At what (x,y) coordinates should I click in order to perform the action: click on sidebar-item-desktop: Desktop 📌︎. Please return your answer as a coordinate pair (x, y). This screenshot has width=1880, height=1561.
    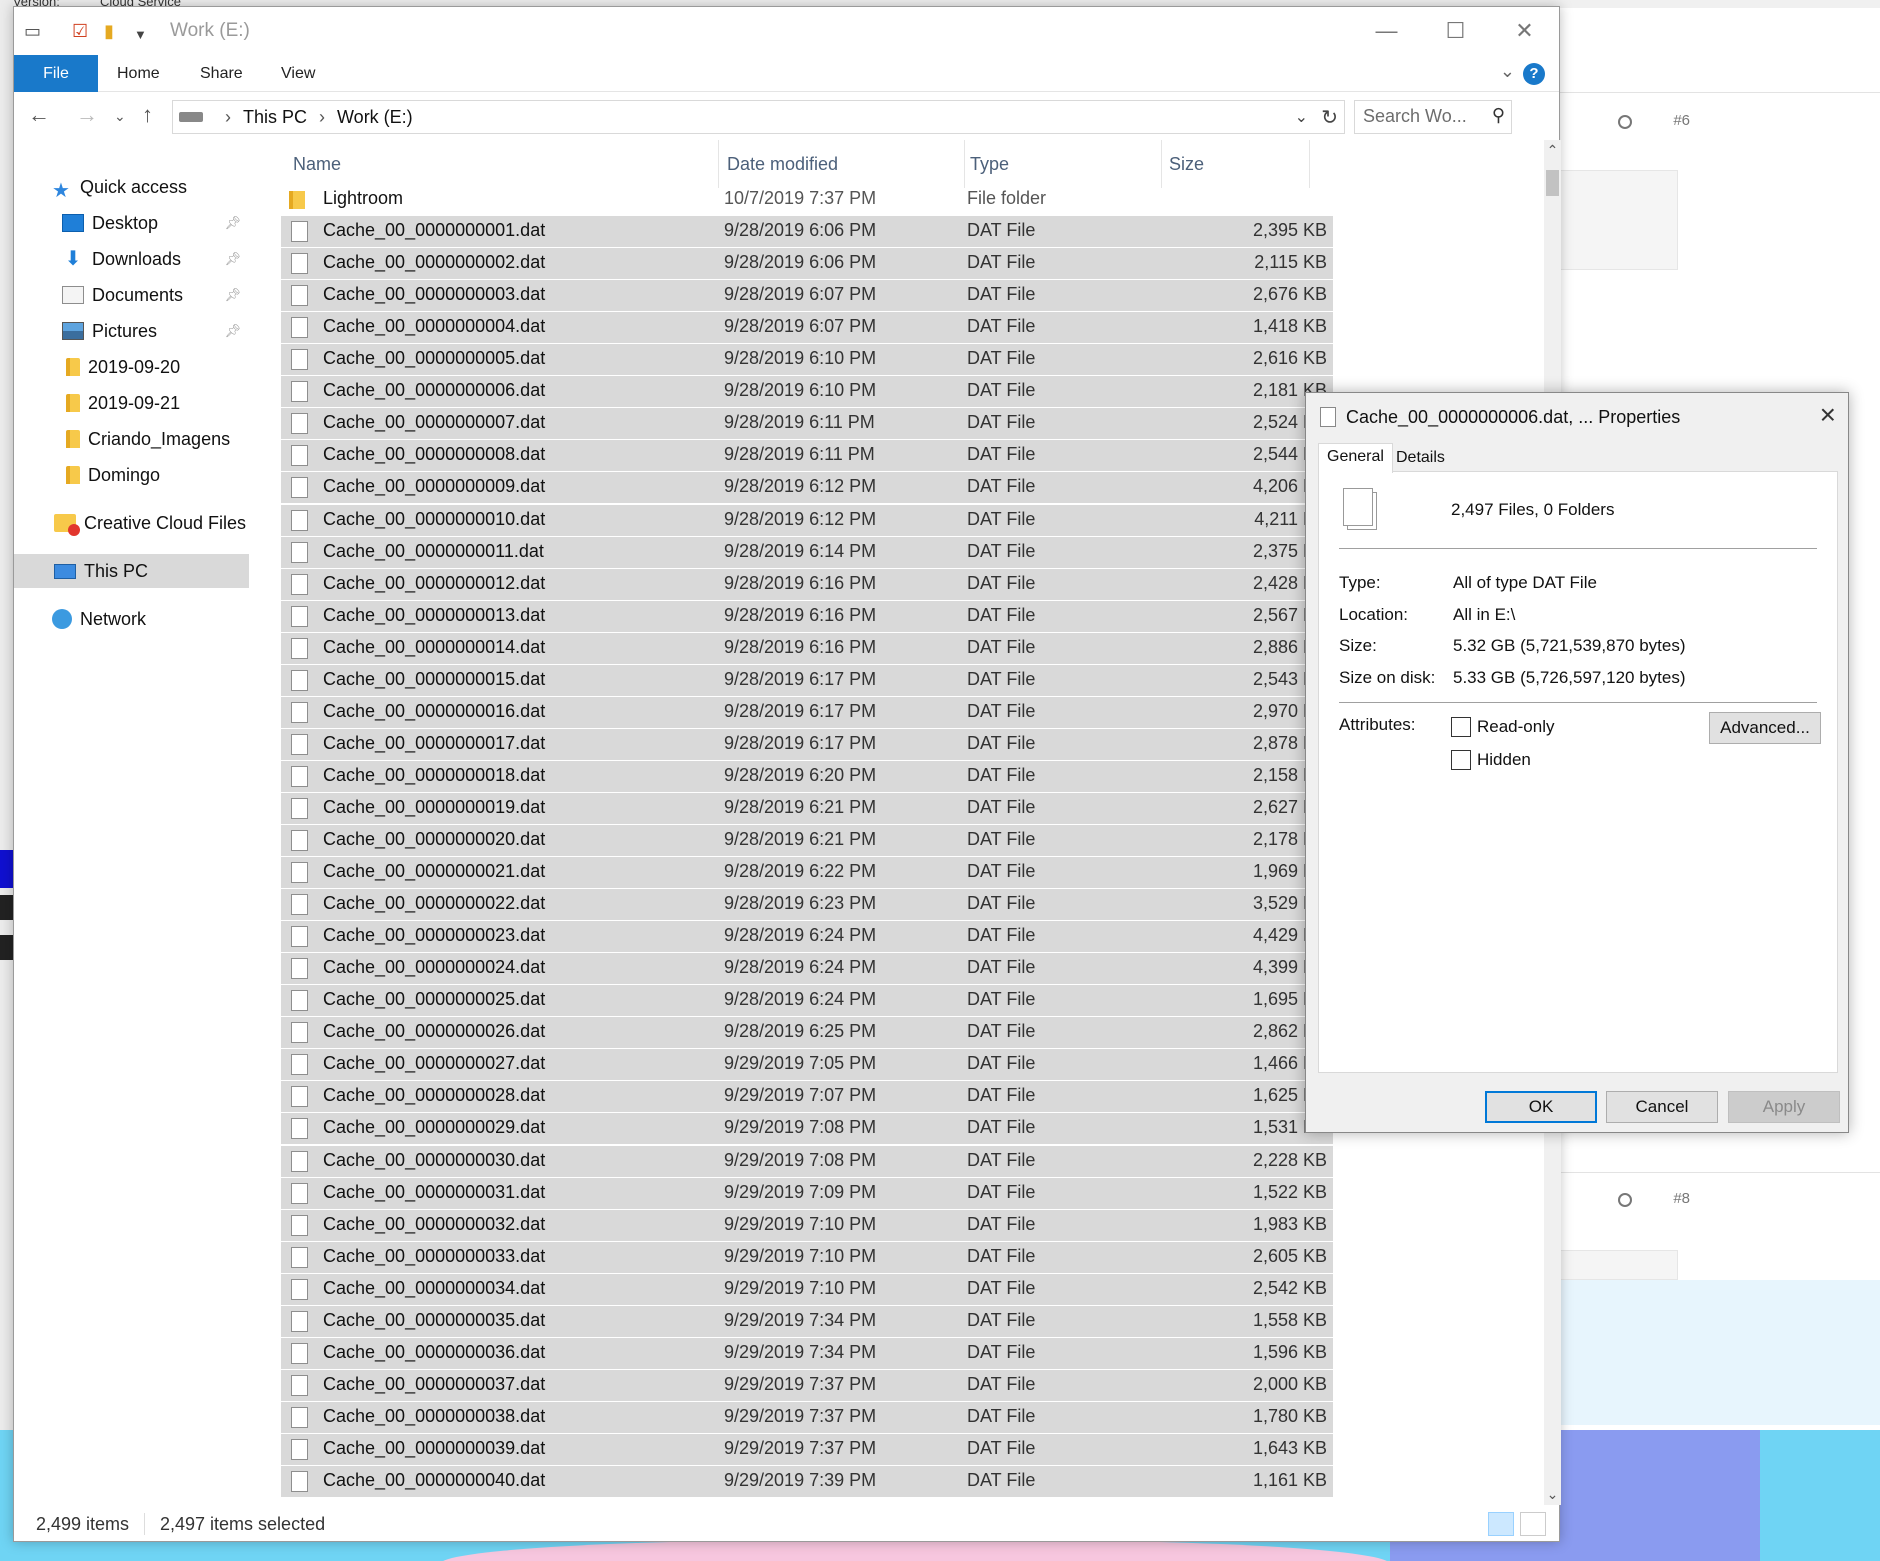
    Looking at the image, I should click on (131, 223).